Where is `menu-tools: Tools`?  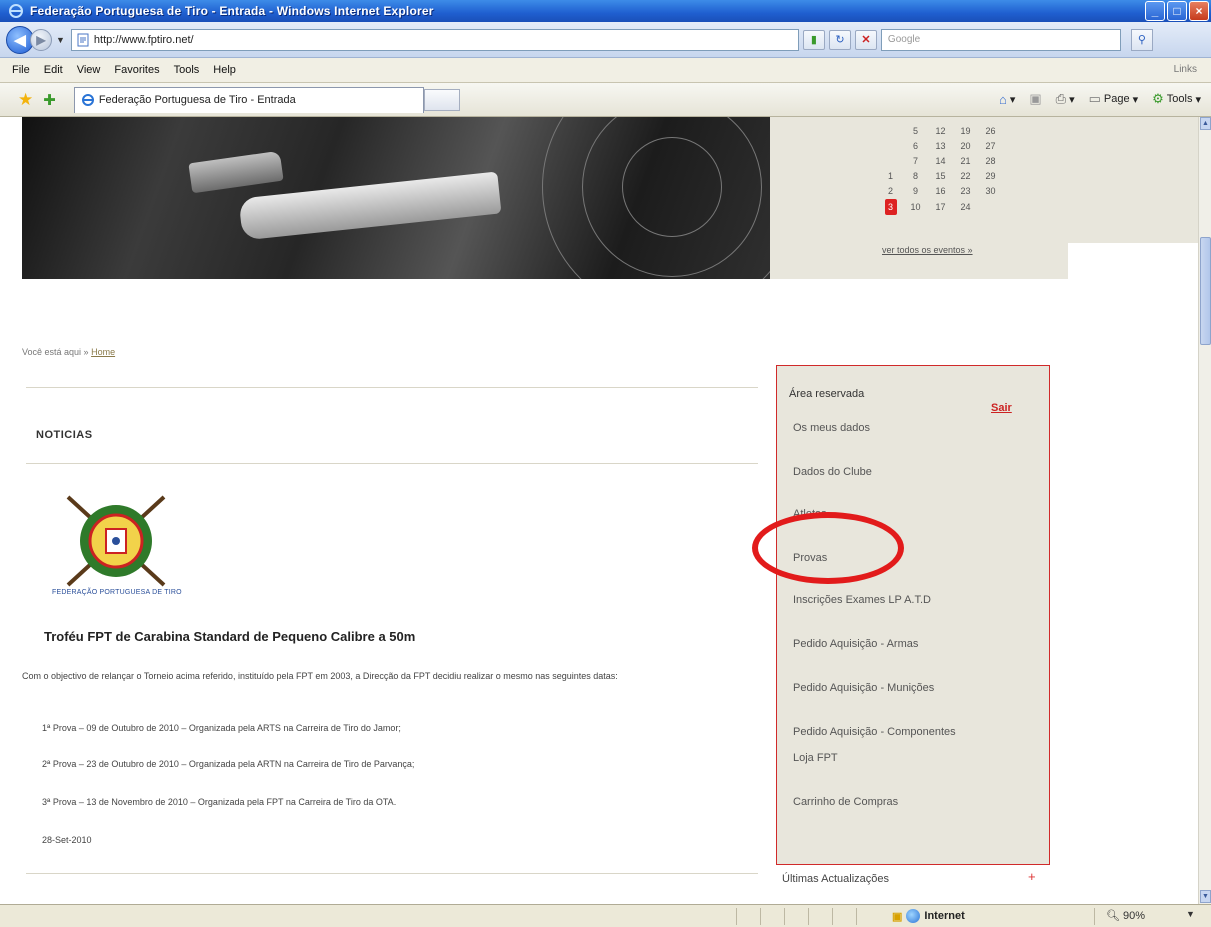 menu-tools: Tools is located at coordinates (187, 70).